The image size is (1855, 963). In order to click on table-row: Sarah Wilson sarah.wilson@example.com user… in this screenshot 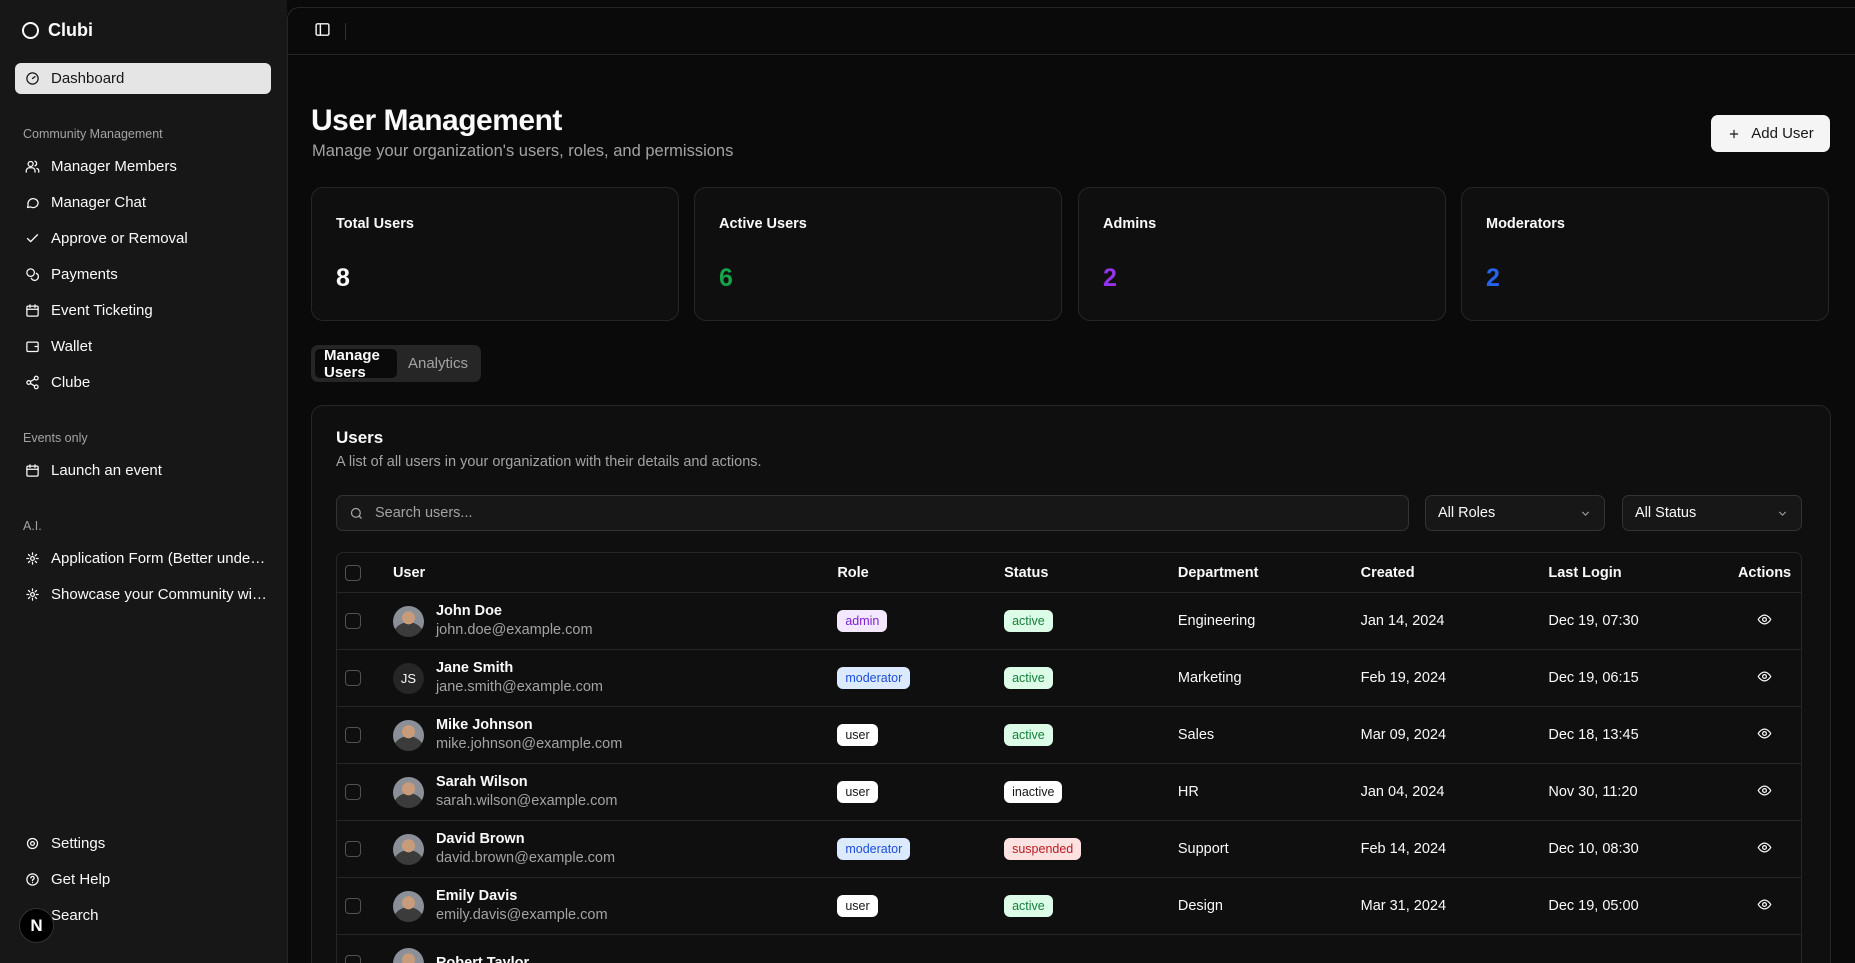, I will do `click(1069, 792)`.